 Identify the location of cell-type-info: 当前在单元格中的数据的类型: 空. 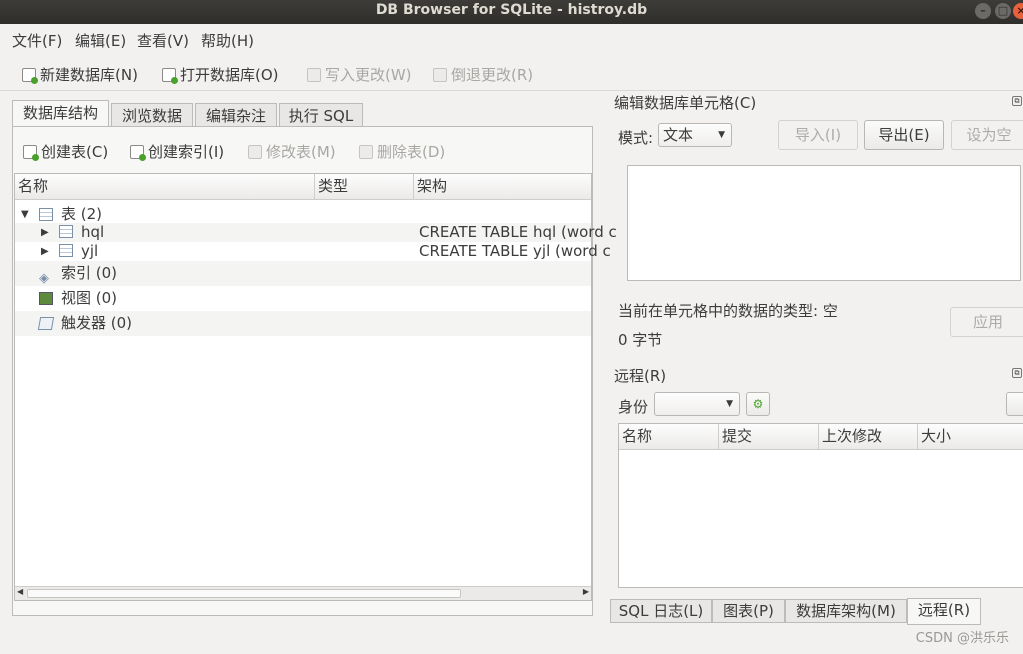
(728, 311).